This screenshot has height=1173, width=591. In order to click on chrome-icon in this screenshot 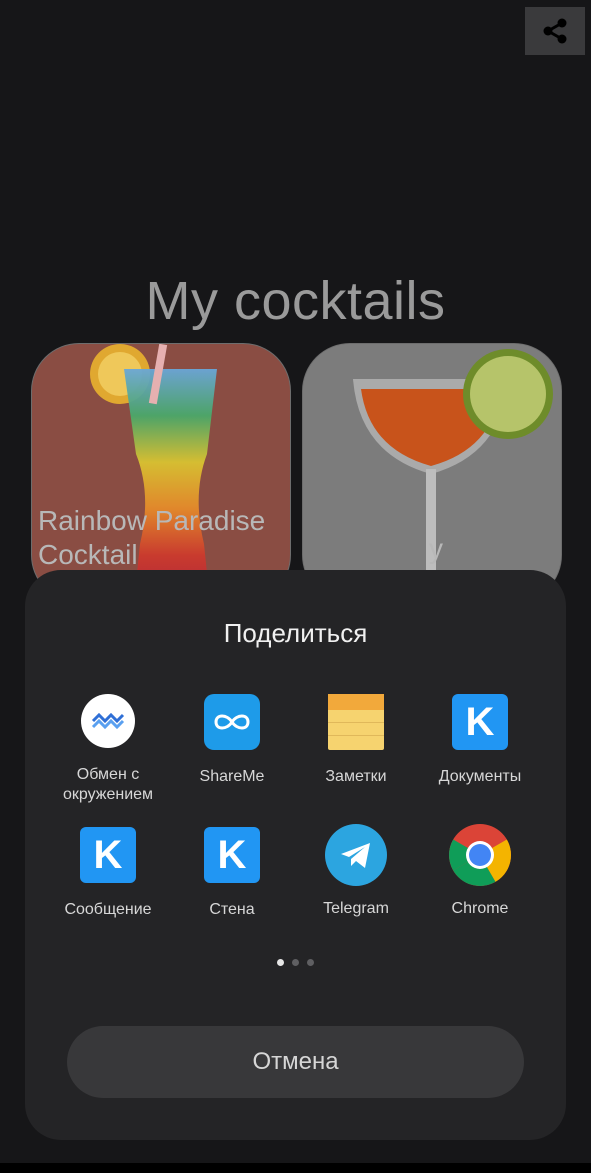, I will do `click(480, 855)`.